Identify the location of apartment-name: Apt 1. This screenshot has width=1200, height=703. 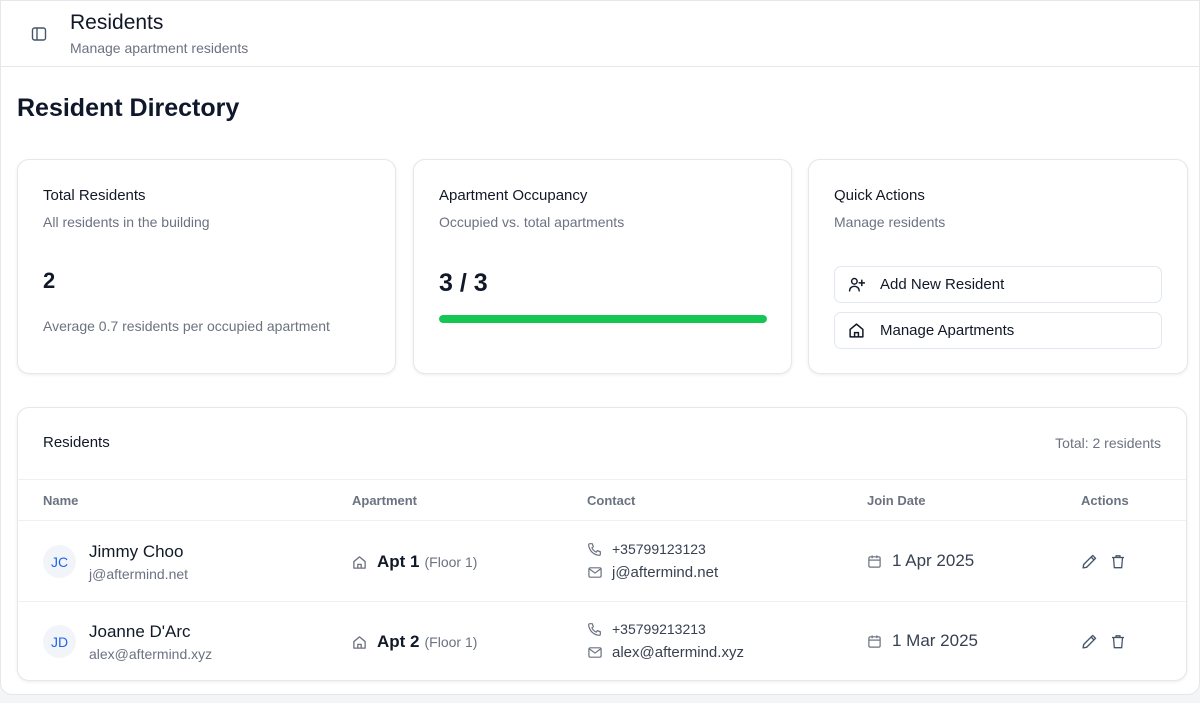
(398, 561).